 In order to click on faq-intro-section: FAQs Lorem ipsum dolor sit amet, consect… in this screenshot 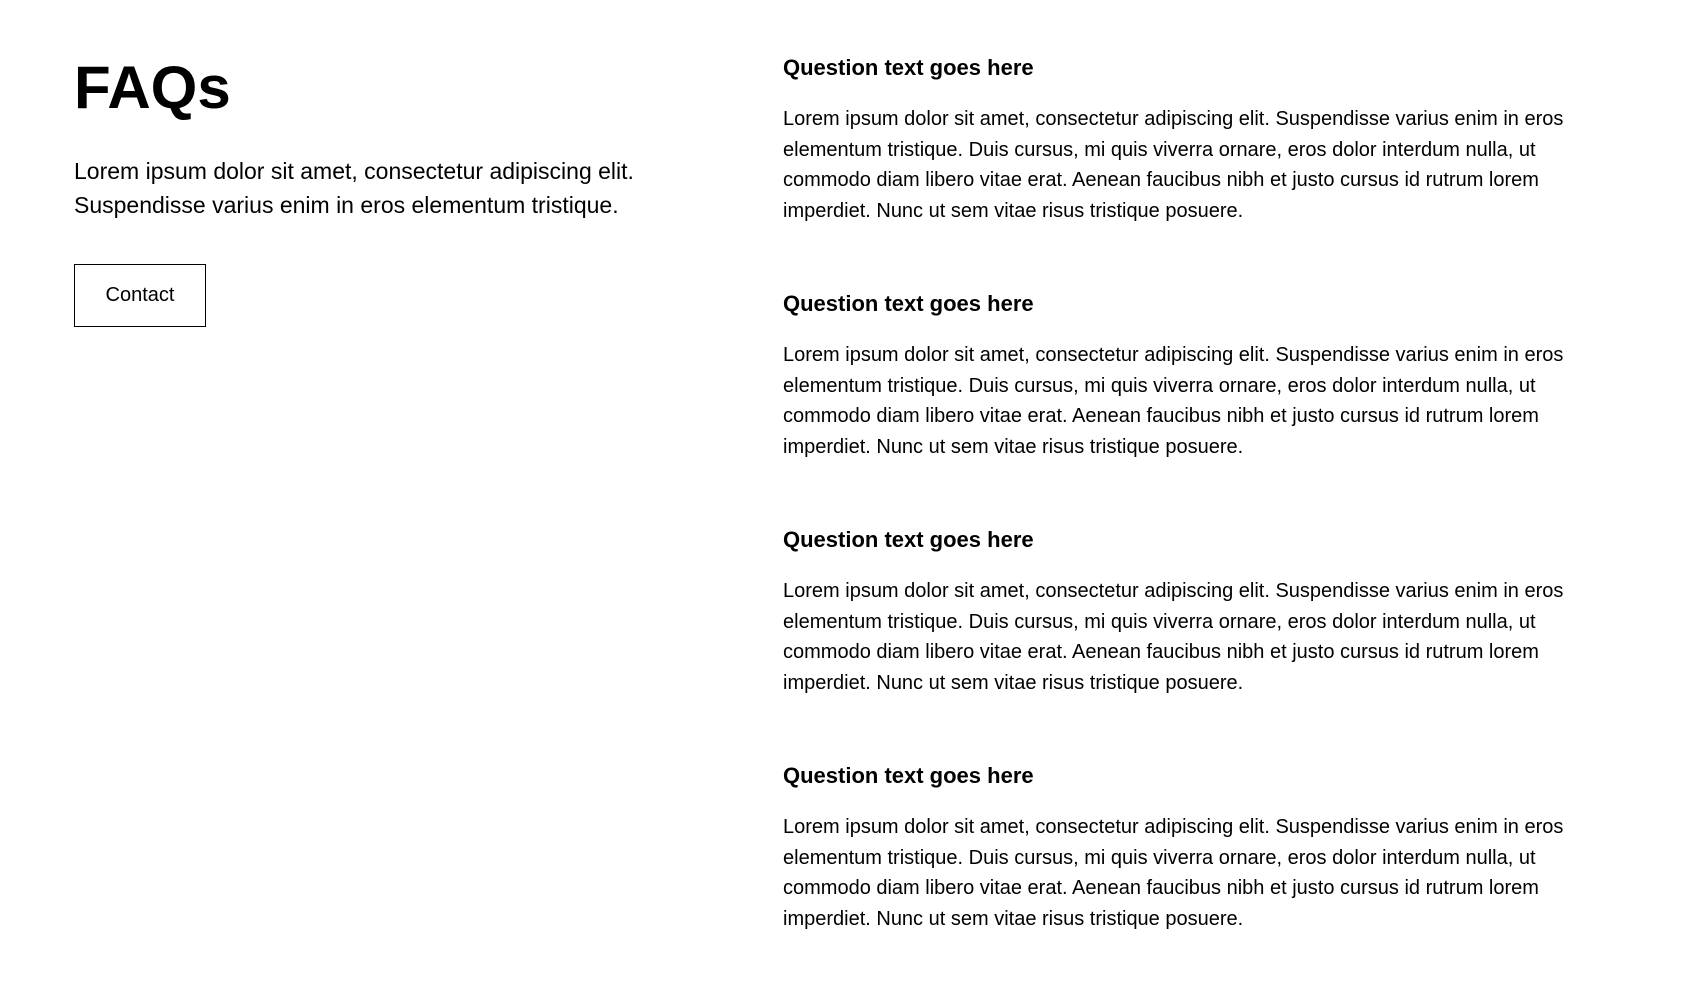, I will do `click(374, 187)`.